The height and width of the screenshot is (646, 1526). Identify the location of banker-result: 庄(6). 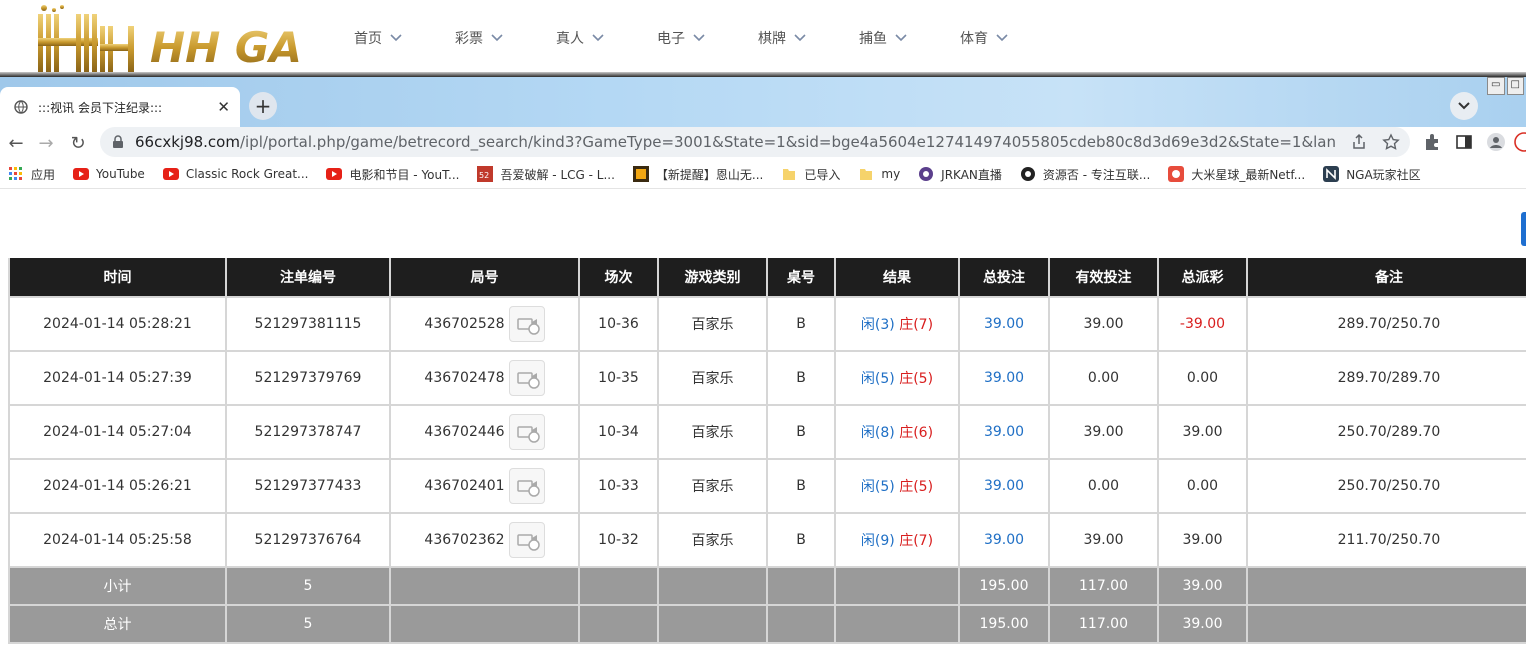
(916, 433).